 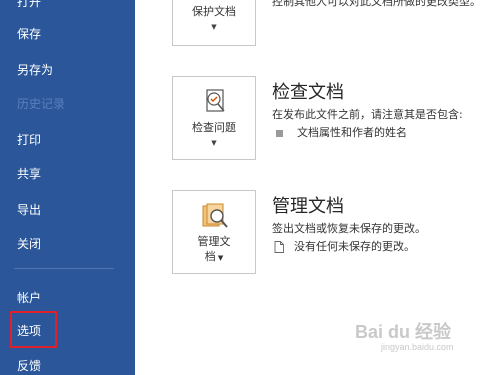 I want to click on manage-document-icon, so click(x=215, y=215).